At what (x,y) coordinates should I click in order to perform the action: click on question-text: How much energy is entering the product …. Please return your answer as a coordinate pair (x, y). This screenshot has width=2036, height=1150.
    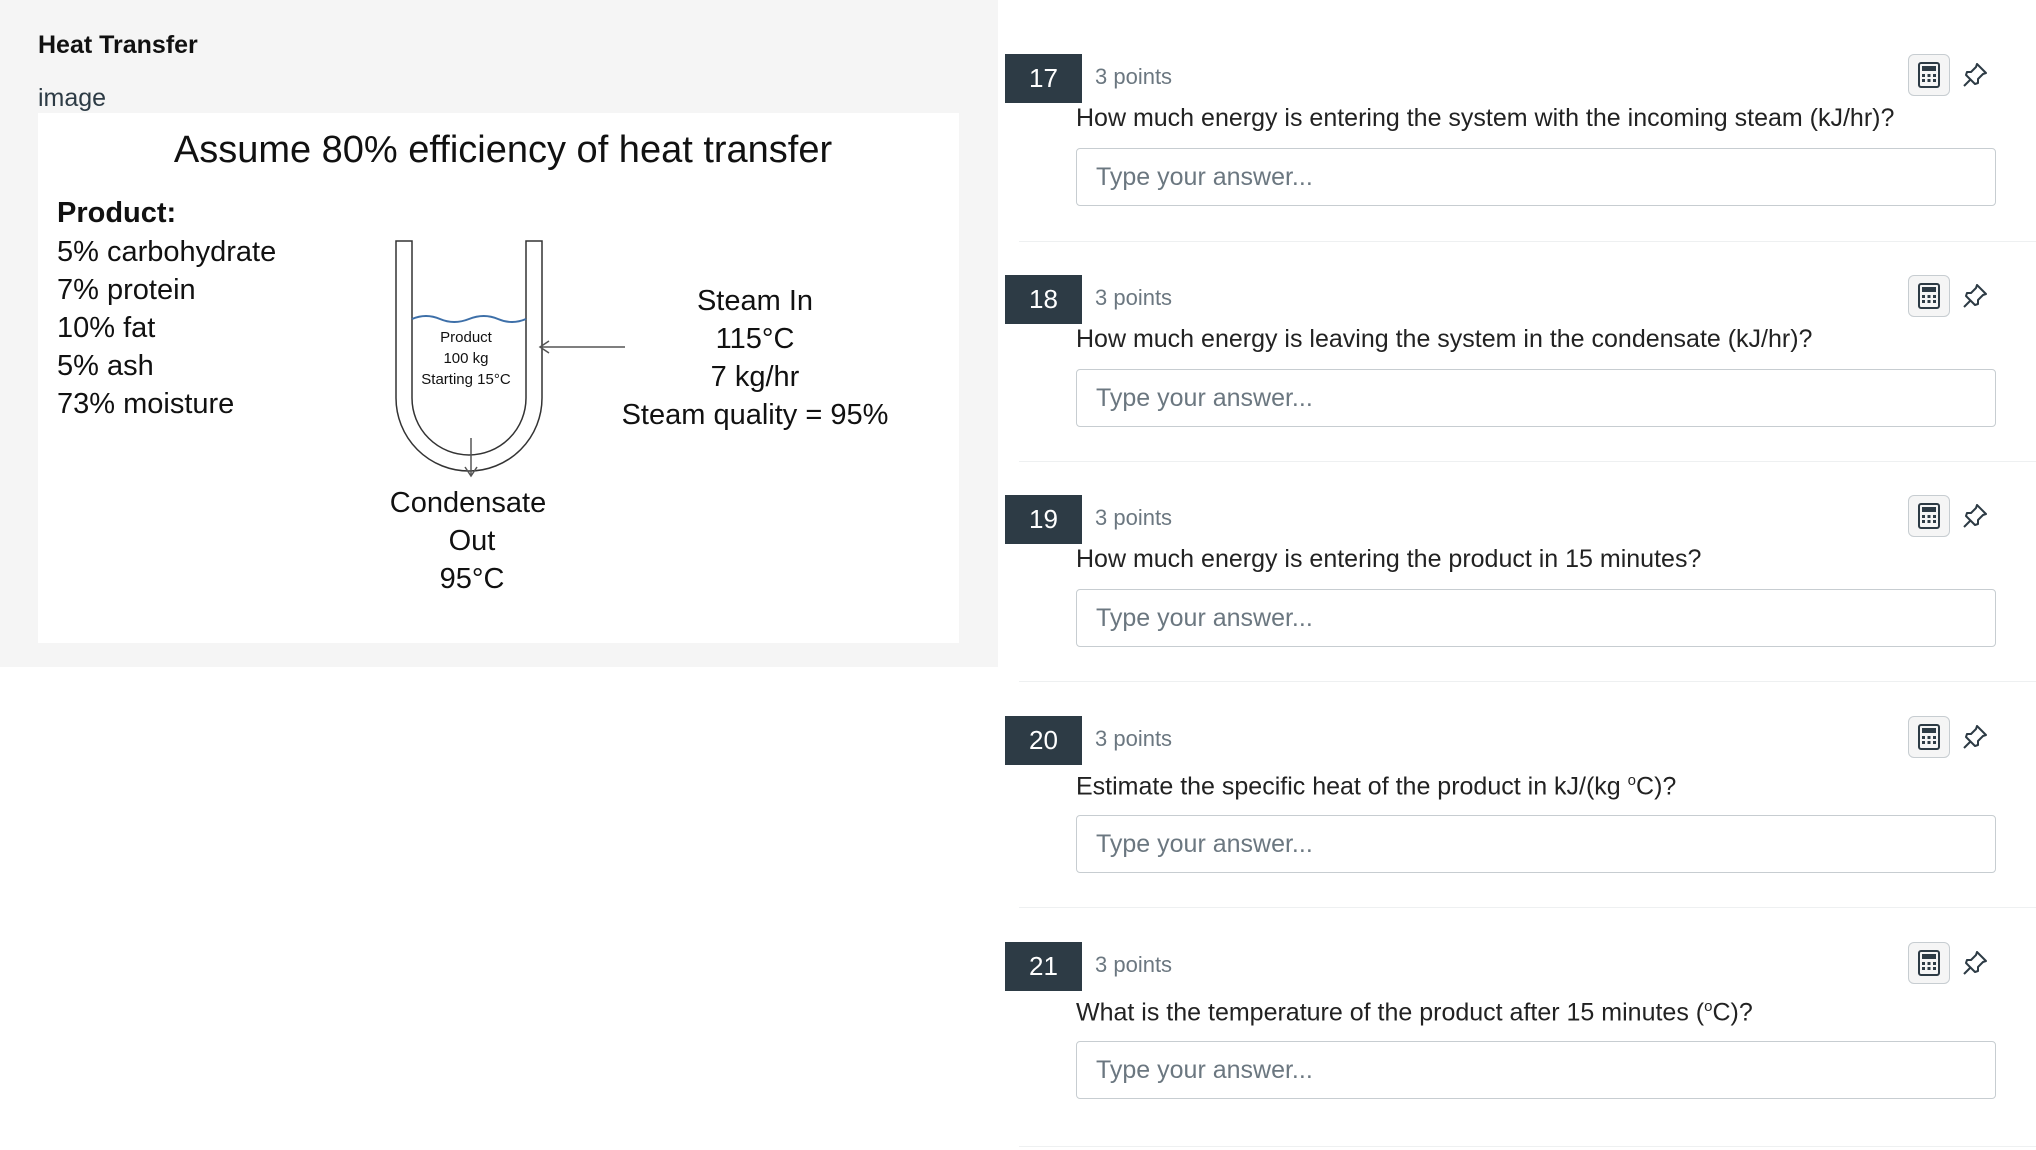
    Looking at the image, I should click on (1389, 559).